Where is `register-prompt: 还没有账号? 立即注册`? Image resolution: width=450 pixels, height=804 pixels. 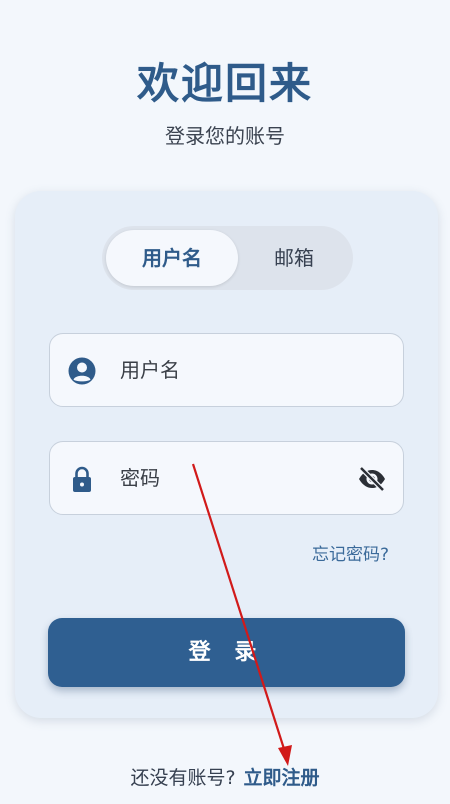
register-prompt: 还没有账号? 立即注册 is located at coordinates (225, 776).